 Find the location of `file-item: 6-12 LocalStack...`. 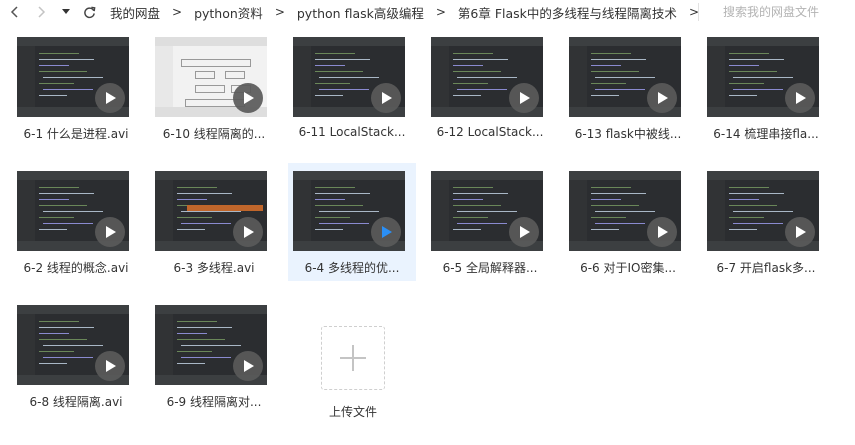

file-item: 6-12 LocalStack... is located at coordinates (490, 88).